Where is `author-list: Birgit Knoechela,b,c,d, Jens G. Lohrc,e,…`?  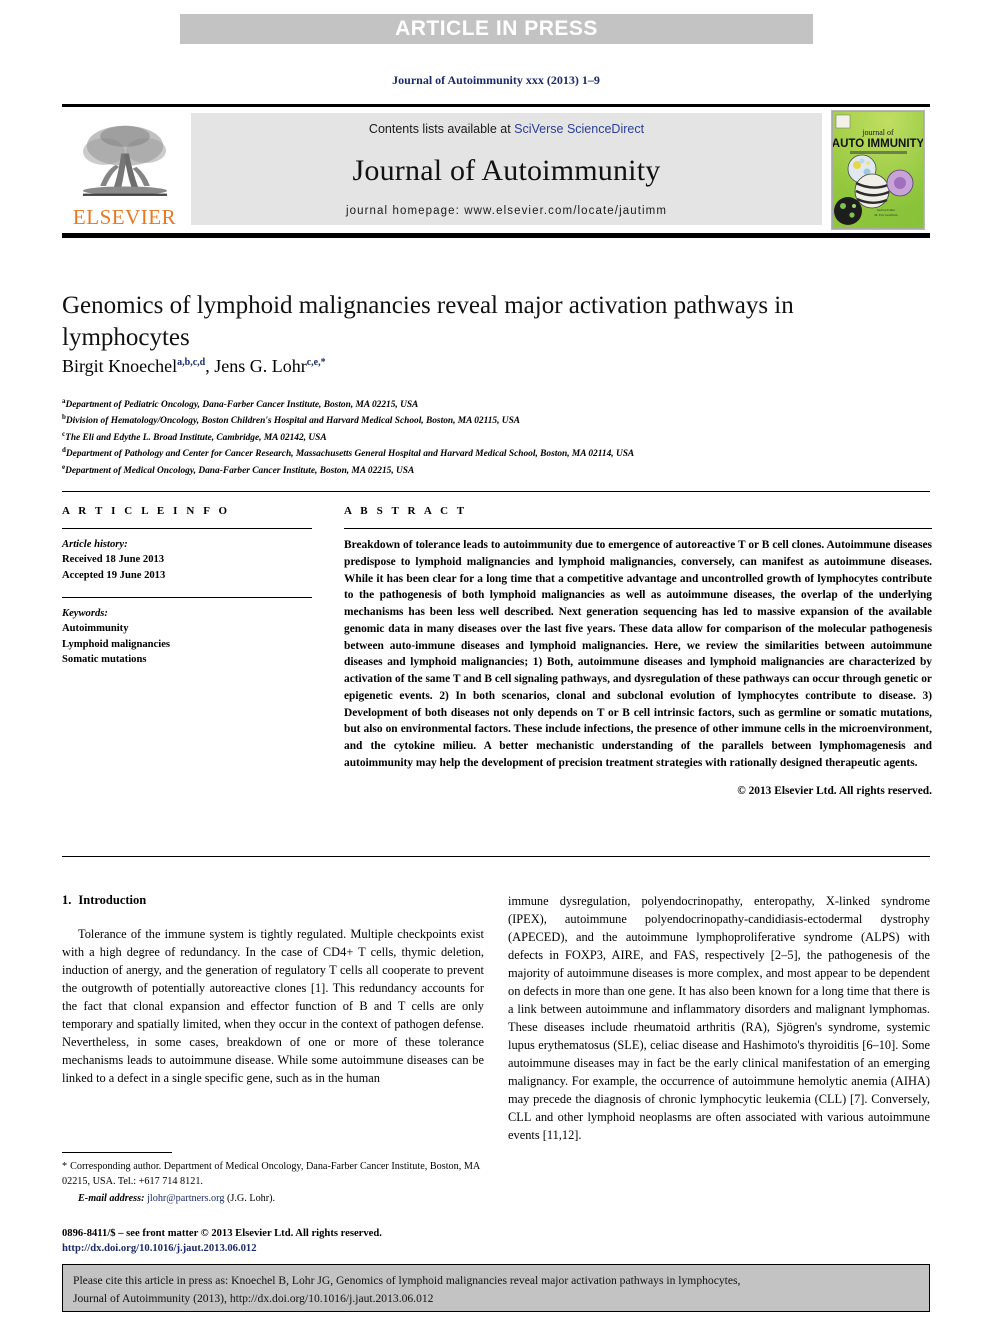
author-list: Birgit Knoechela,b,c,d, Jens G. Lohrc,e,… is located at coordinates (472, 366).